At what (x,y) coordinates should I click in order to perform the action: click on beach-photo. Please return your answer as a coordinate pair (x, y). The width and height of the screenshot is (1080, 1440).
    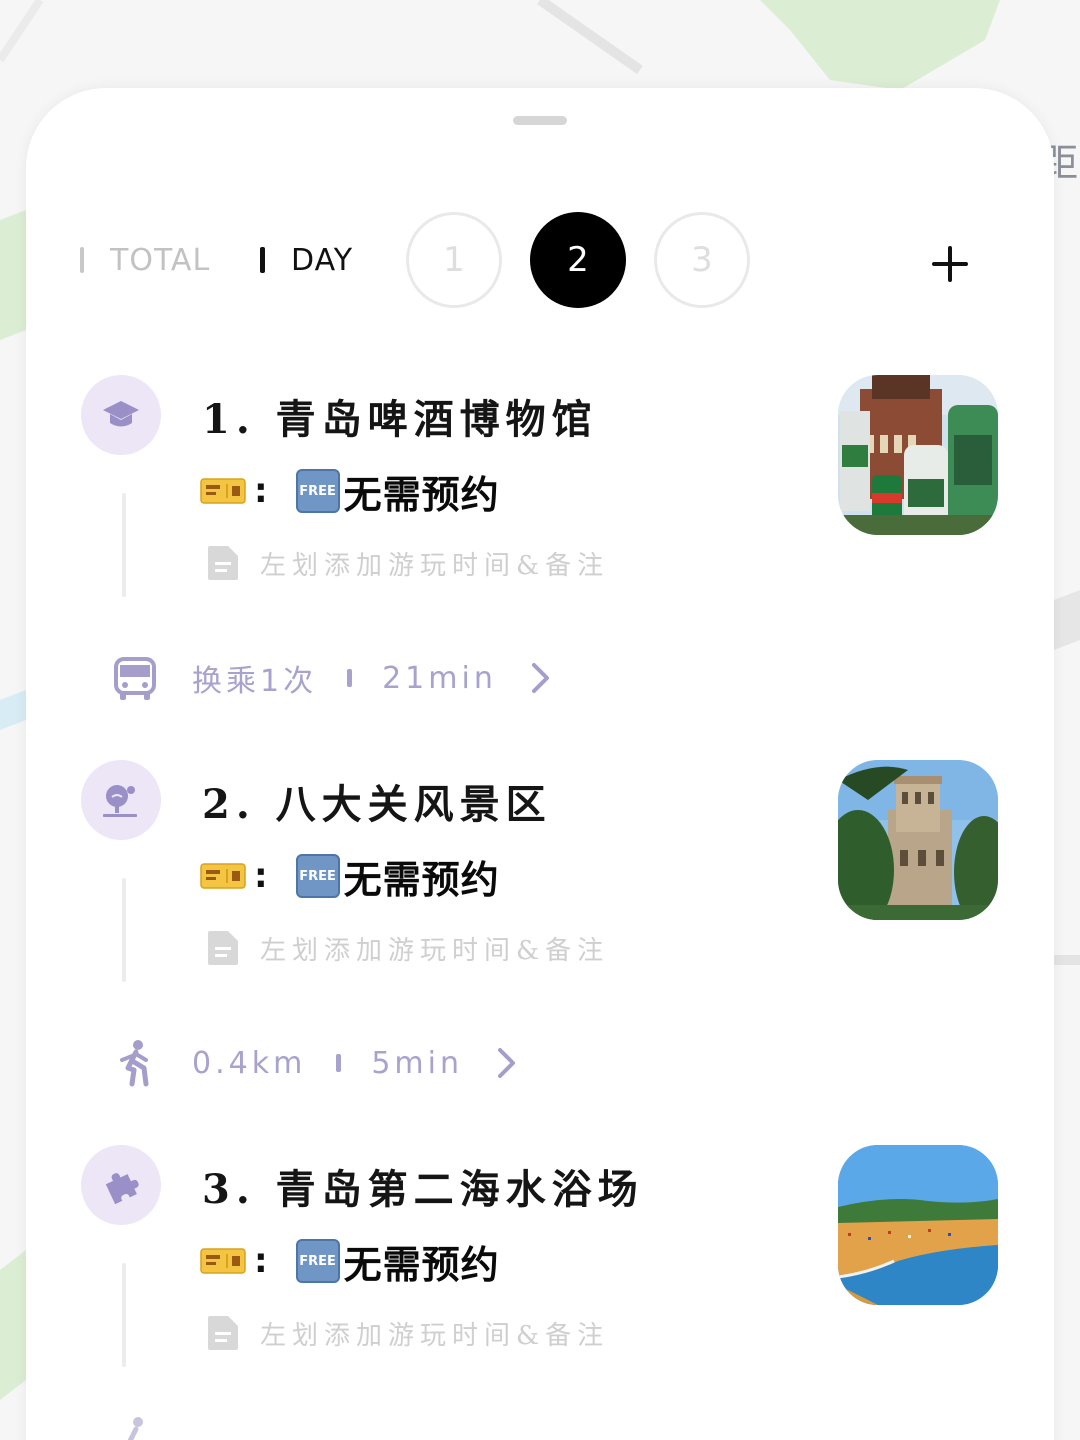
    Looking at the image, I should click on (918, 1225).